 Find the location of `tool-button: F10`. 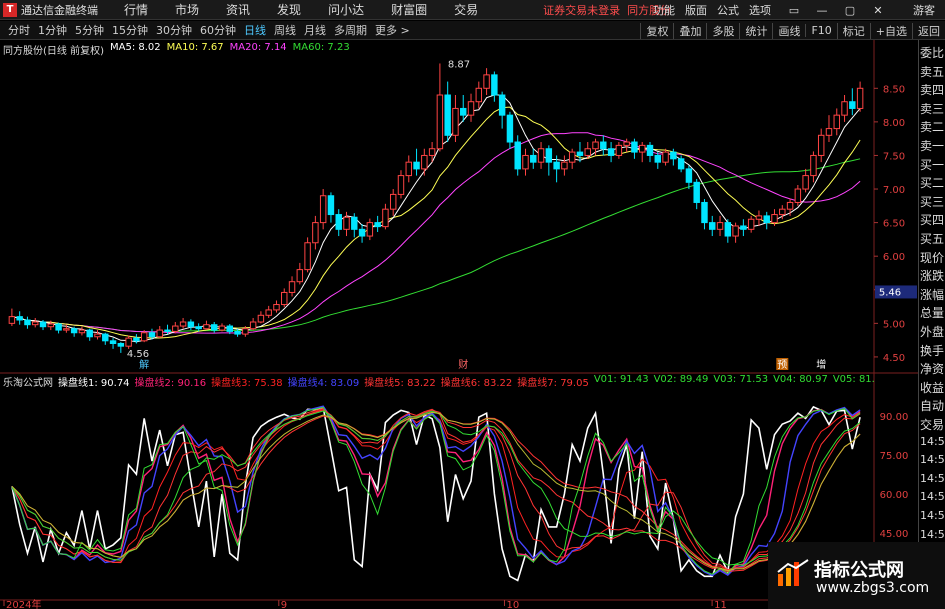

tool-button: F10 is located at coordinates (820, 30).